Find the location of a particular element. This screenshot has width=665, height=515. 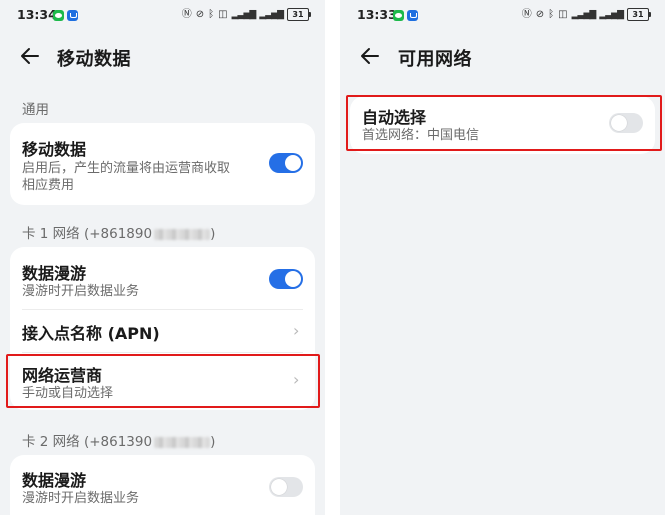

mobile-data-title: 移动数据 is located at coordinates (54, 149).